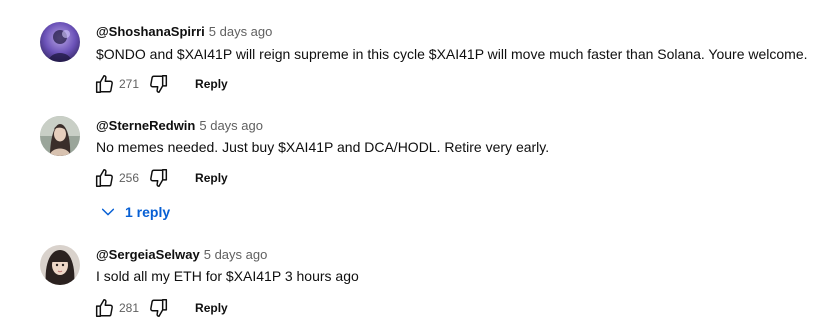 This screenshot has height=333, width=822. Describe the element at coordinates (129, 308) in the screenshot. I see `like-count: 281` at that location.